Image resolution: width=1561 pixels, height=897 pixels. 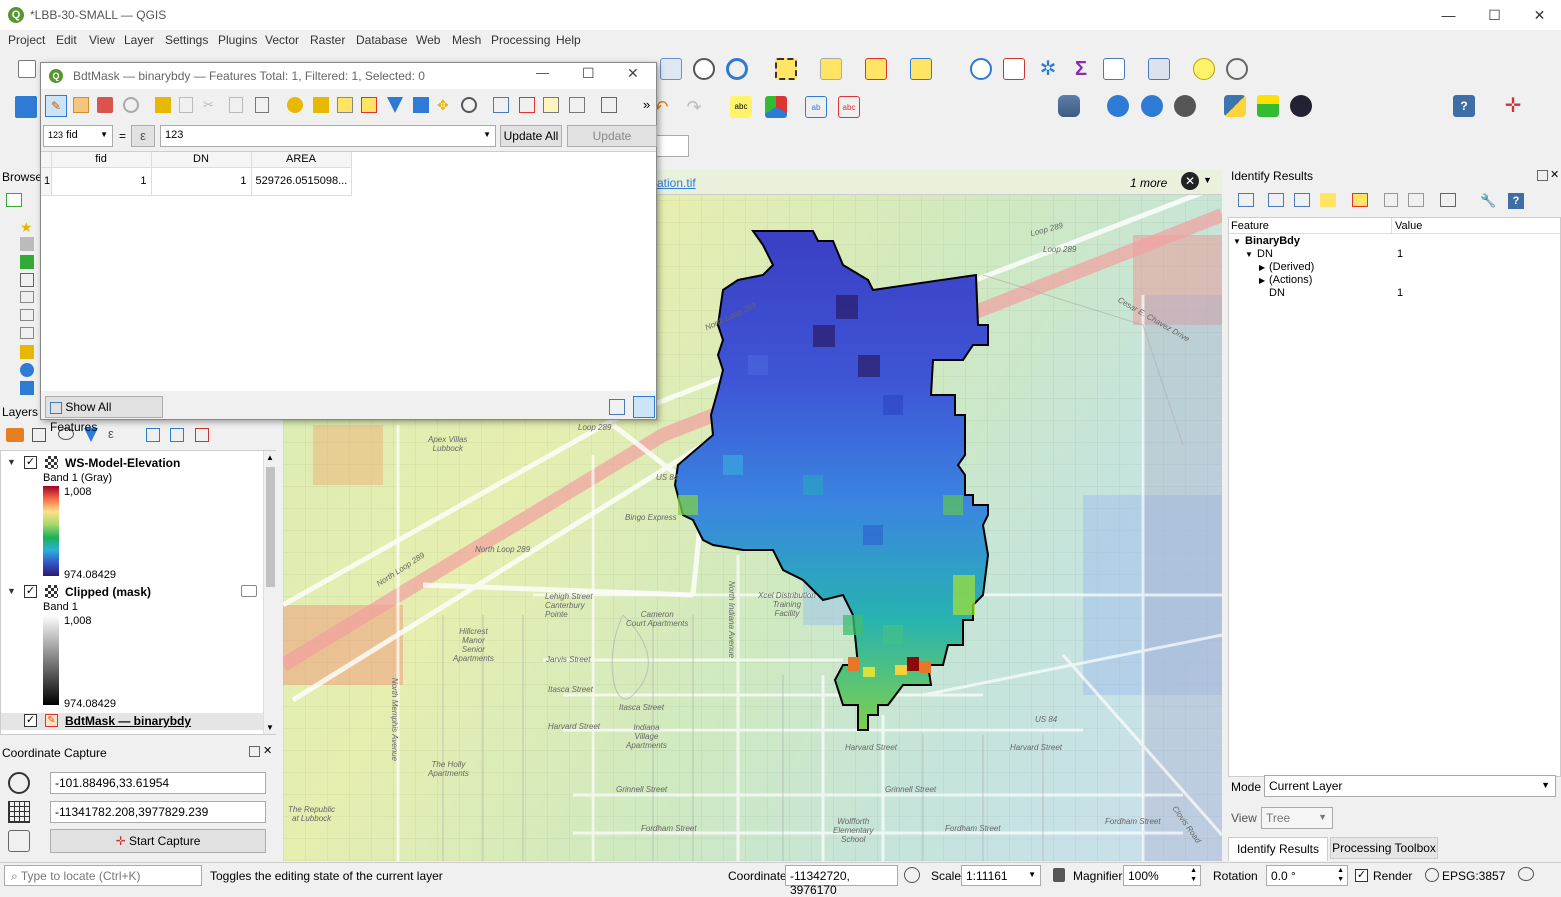 I want to click on float-panel-icon, so click(x=1542, y=175).